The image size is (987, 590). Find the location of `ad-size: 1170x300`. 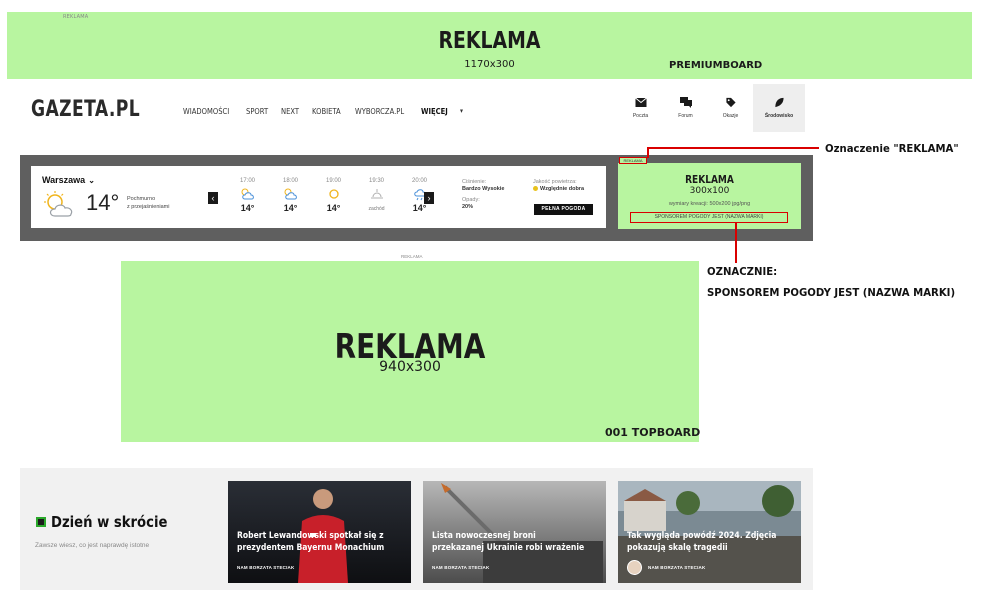

ad-size: 1170x300 is located at coordinates (489, 64).